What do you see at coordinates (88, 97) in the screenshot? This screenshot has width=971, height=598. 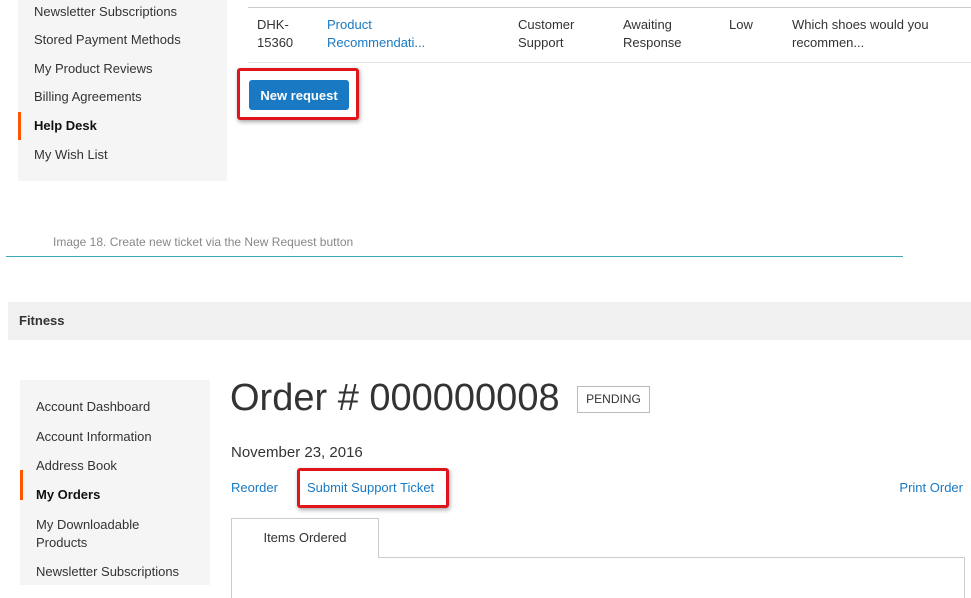 I see `sidebar-item-billing-agreements: Billing Agreements` at bounding box center [88, 97].